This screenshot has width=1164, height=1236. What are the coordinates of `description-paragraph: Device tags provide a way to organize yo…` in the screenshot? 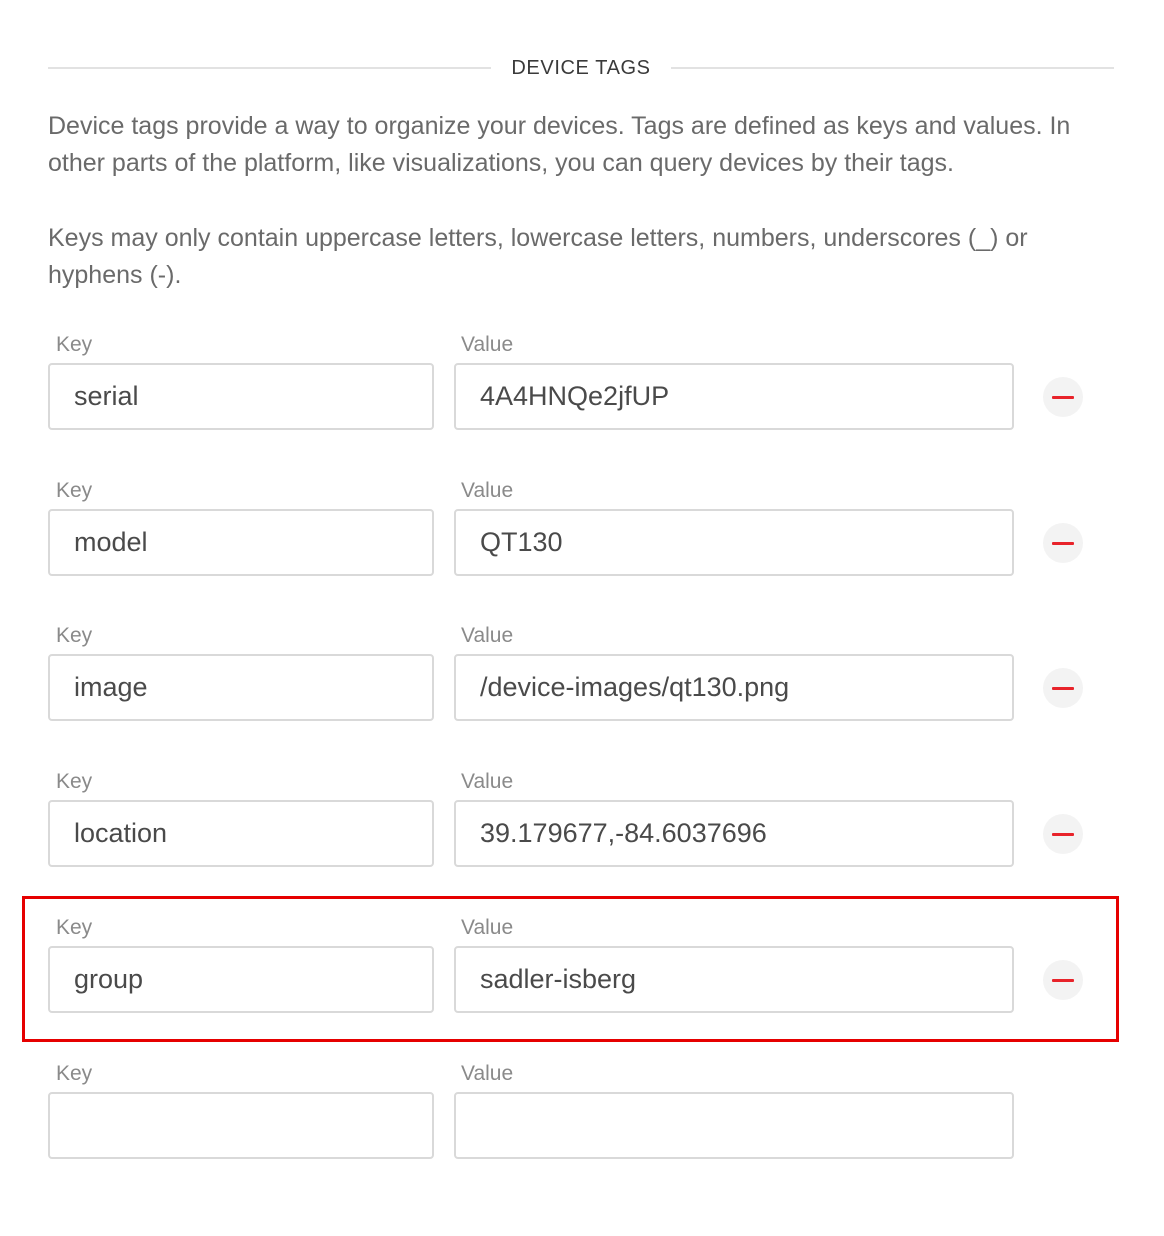 It's located at (559, 144).